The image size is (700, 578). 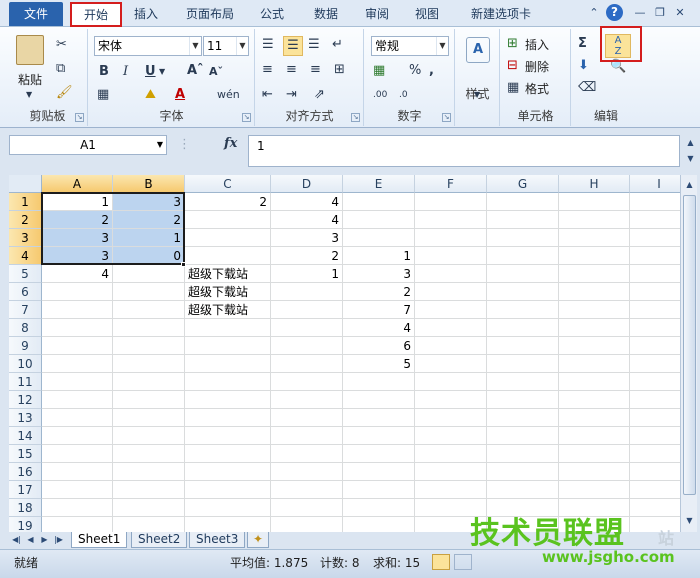 I want to click on sheet-tab-1: Sheet1, so click(x=99, y=540).